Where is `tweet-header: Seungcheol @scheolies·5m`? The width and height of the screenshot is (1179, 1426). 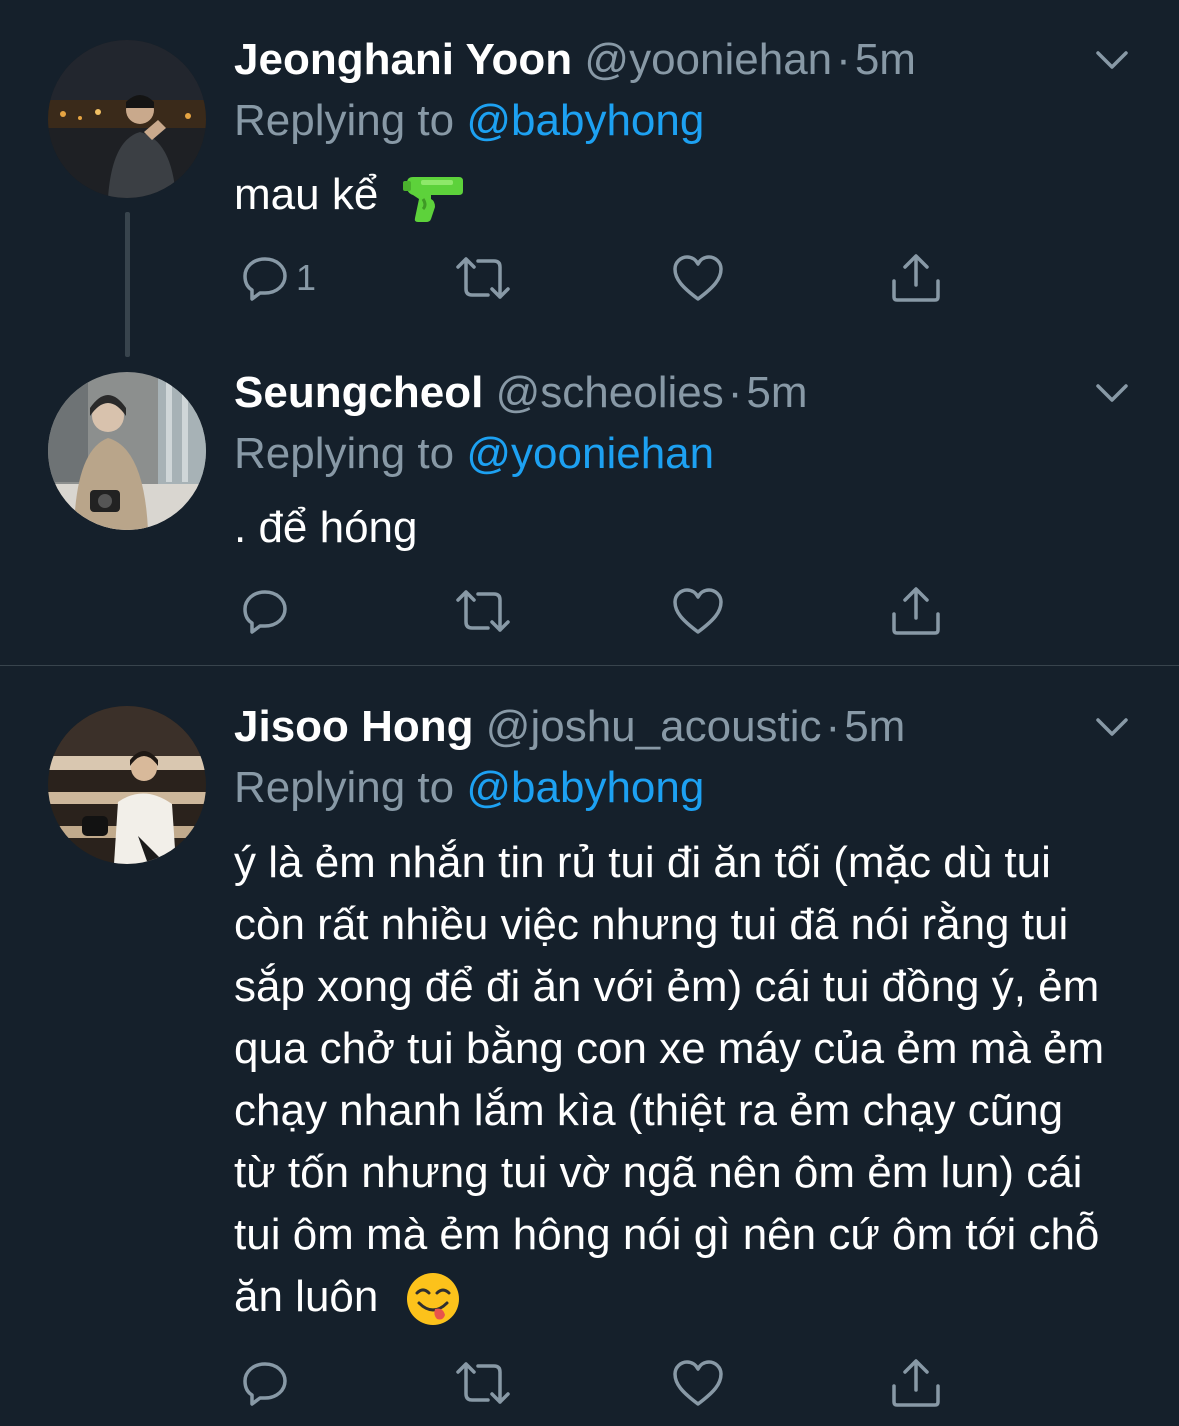
tweet-header: Seungcheol @scheolies·5m is located at coordinates (521, 393).